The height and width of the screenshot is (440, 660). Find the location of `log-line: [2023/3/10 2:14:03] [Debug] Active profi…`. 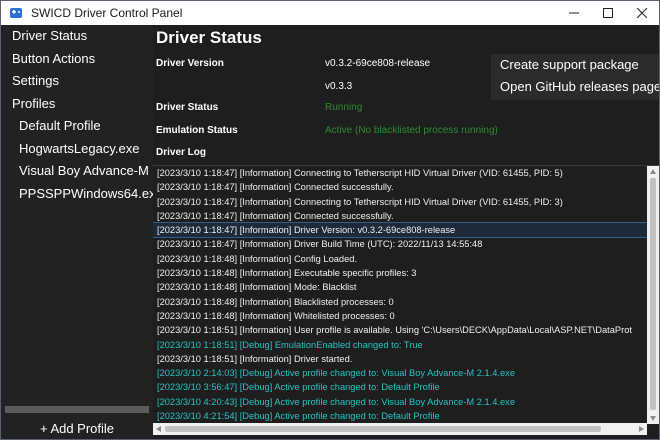

log-line: [2023/3/10 2:14:03] [Debug] Active profi… is located at coordinates (400, 373).